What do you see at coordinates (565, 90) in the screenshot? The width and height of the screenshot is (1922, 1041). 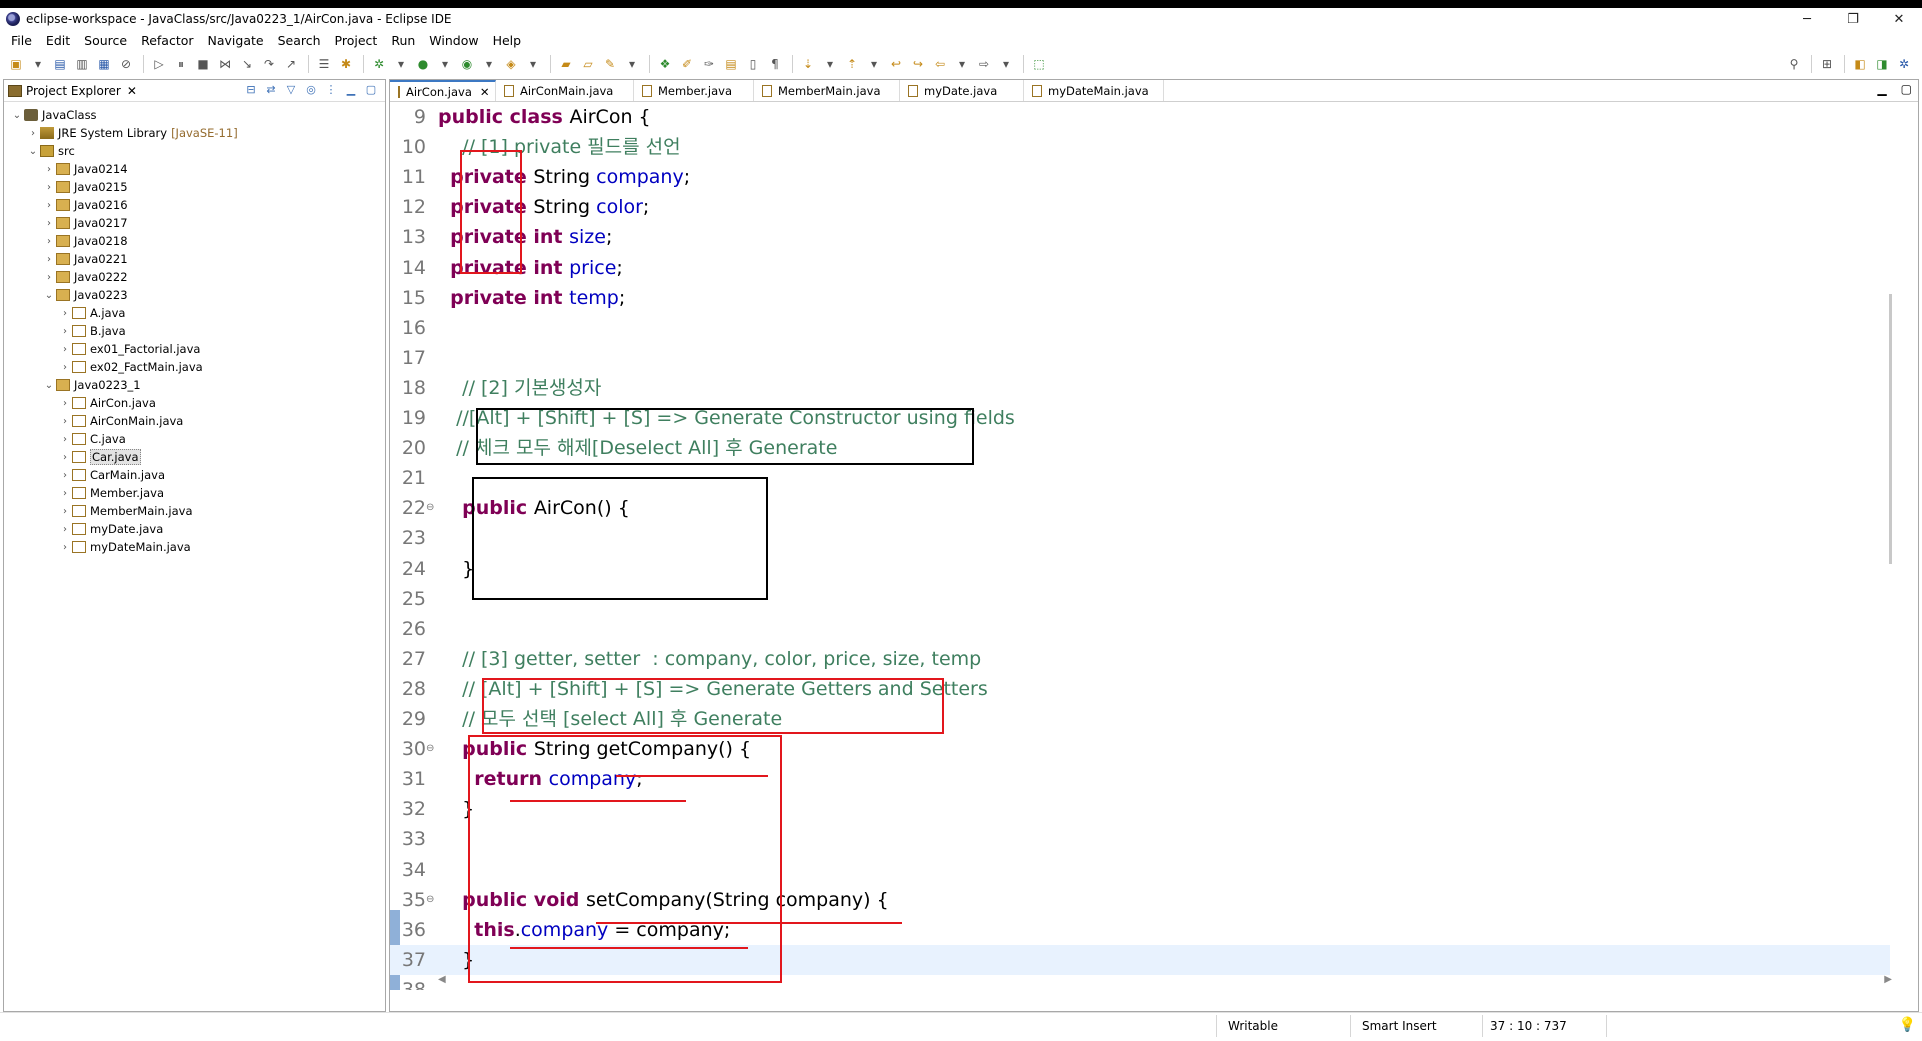 I see `editor-tab: AirConMain.java` at bounding box center [565, 90].